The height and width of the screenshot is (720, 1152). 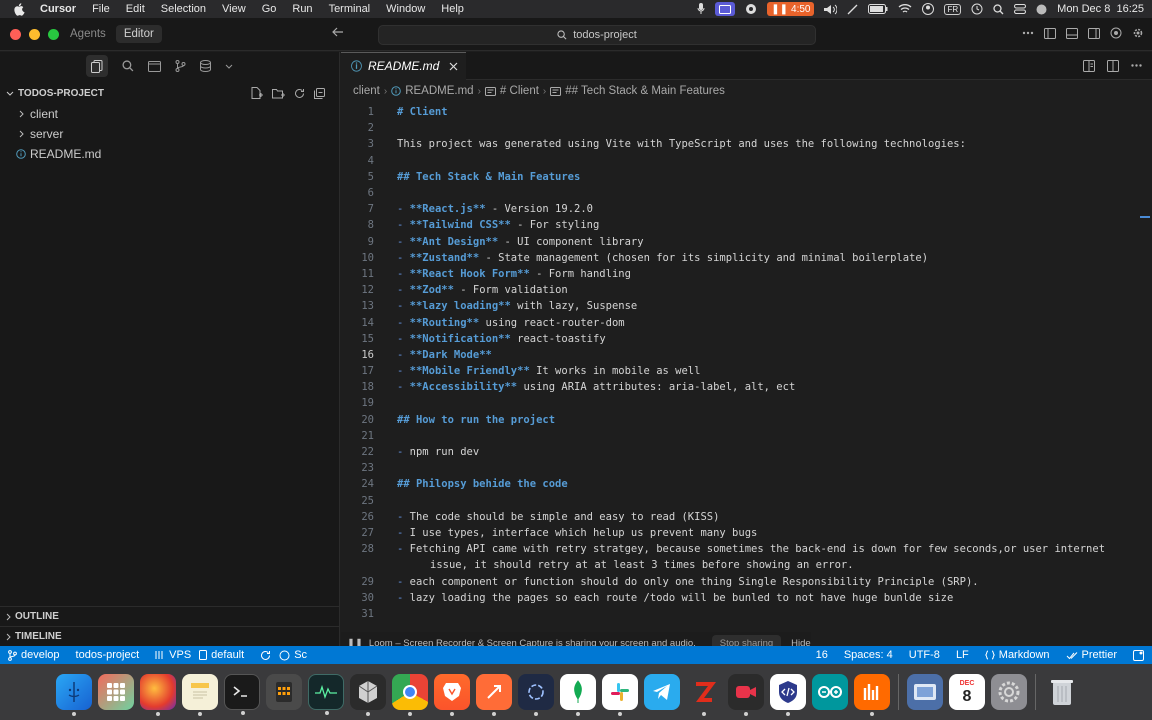 What do you see at coordinates (183, 9) in the screenshot?
I see `menu-selection: Selection` at bounding box center [183, 9].